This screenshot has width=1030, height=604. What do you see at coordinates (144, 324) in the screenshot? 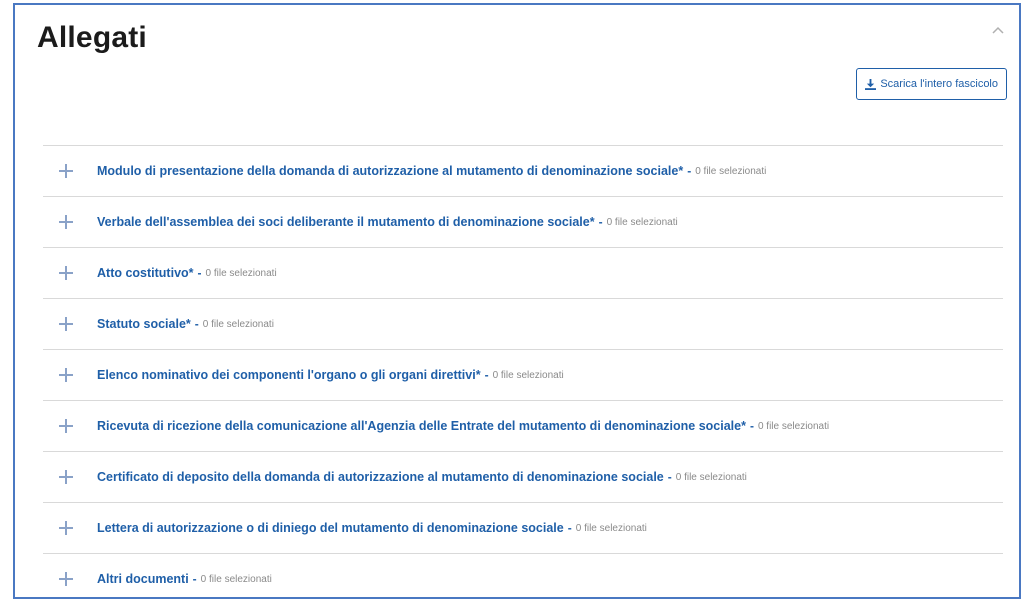
I see `attachment-label: Statuto sociale*` at bounding box center [144, 324].